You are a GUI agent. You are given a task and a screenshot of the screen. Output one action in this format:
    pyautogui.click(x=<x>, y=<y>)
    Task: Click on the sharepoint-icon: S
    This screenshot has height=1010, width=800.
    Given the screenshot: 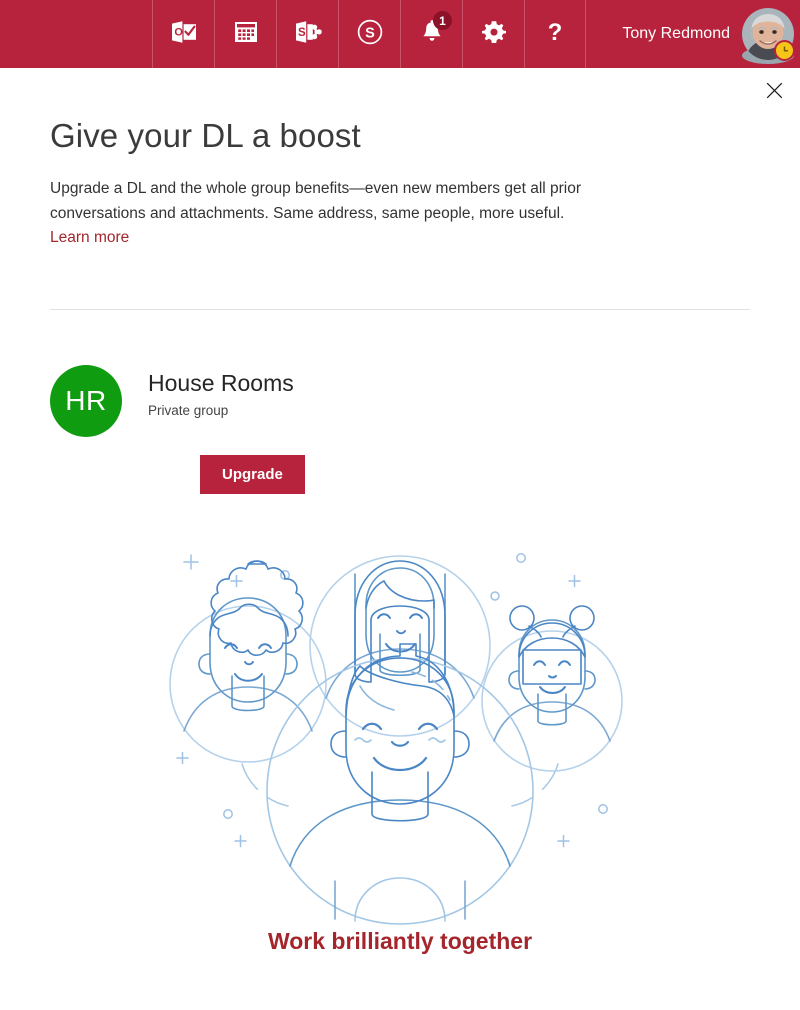 What is the action you would take?
    pyautogui.click(x=308, y=34)
    